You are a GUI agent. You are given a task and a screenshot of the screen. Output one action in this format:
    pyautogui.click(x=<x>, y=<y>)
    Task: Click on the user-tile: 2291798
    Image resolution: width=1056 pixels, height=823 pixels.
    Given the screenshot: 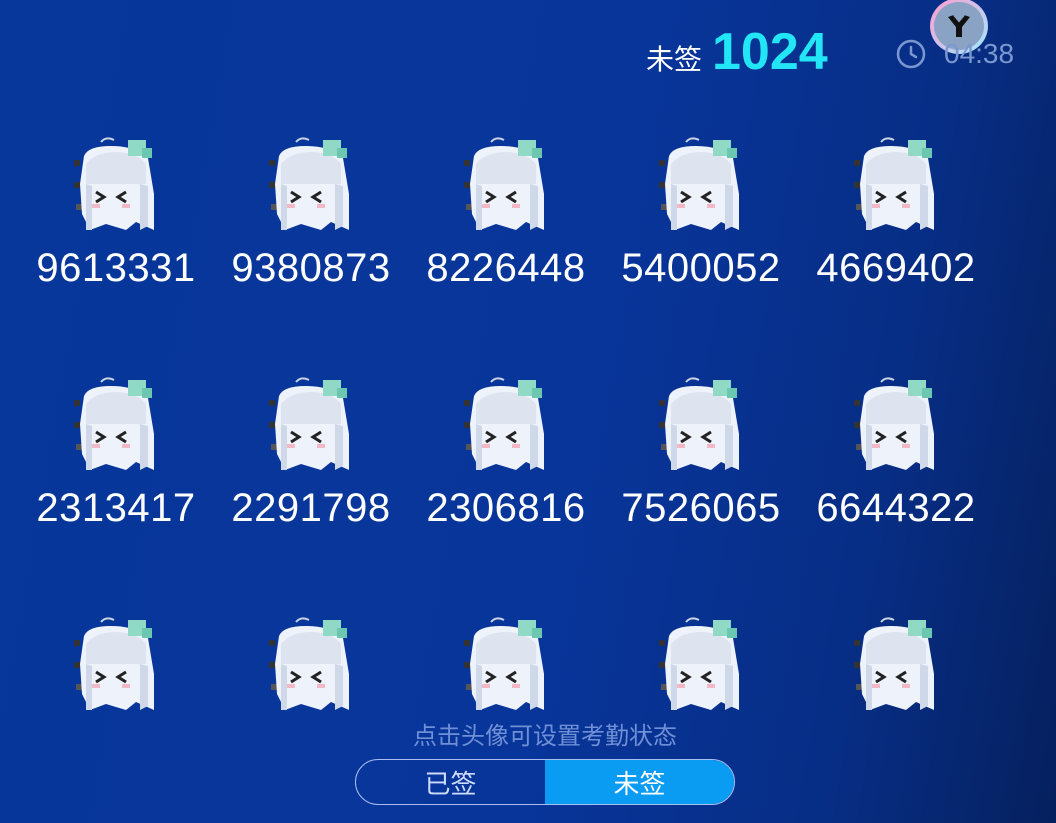 What is the action you would take?
    pyautogui.click(x=321, y=474)
    